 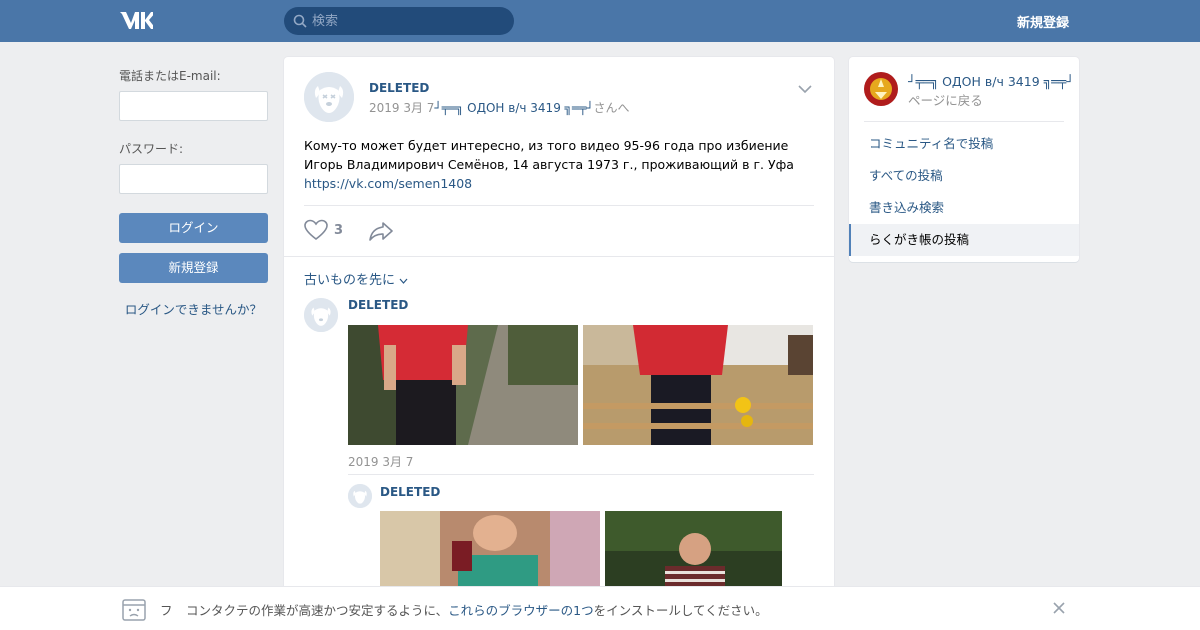 I want to click on vk-logo-icon, so click(x=136, y=20).